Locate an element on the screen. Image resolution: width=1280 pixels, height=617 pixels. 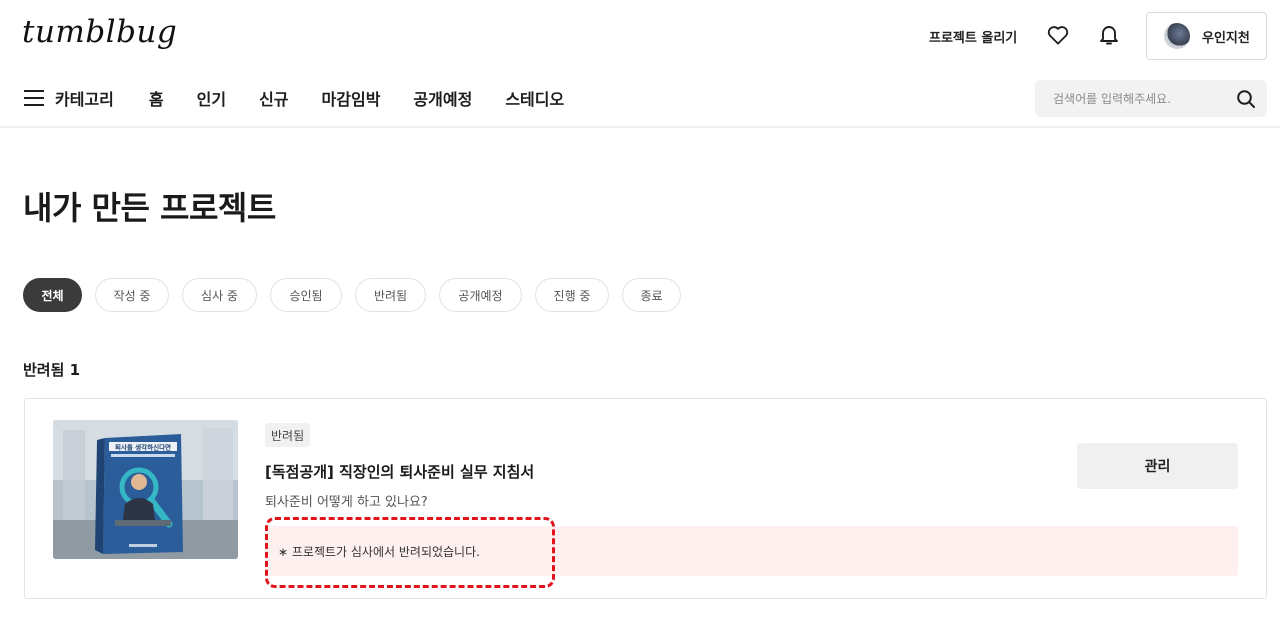
tumblbug-logo: tumblbug is located at coordinates (99, 32).